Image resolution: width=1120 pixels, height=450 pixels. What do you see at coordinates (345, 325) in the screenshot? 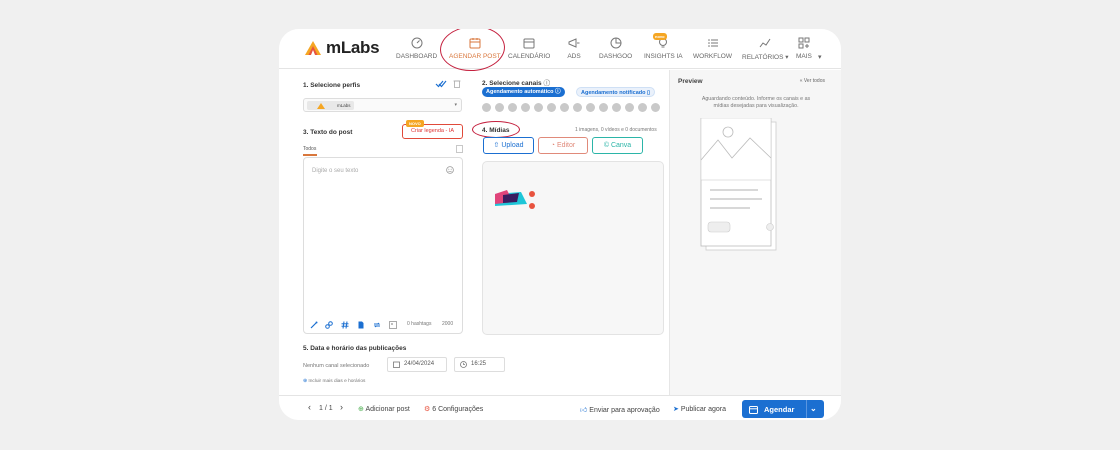
I see `hashtag-icon` at bounding box center [345, 325].